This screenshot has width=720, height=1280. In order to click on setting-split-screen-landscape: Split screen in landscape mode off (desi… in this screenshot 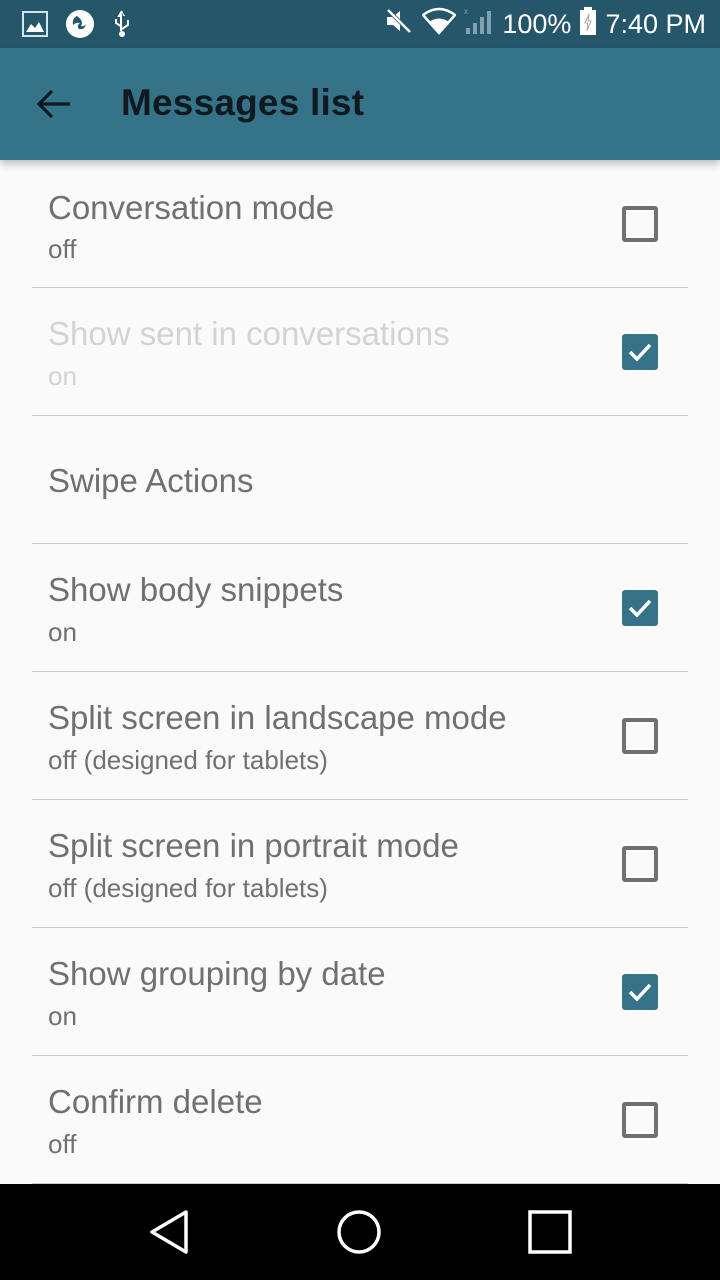, I will do `click(360, 736)`.